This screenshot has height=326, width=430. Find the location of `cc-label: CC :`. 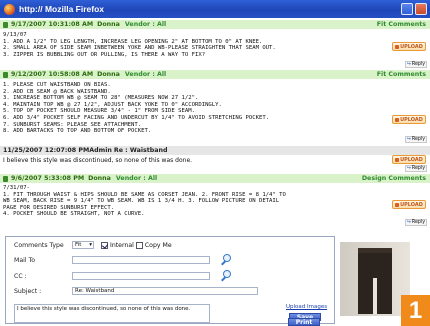

cc-label: CC : is located at coordinates (20, 276).